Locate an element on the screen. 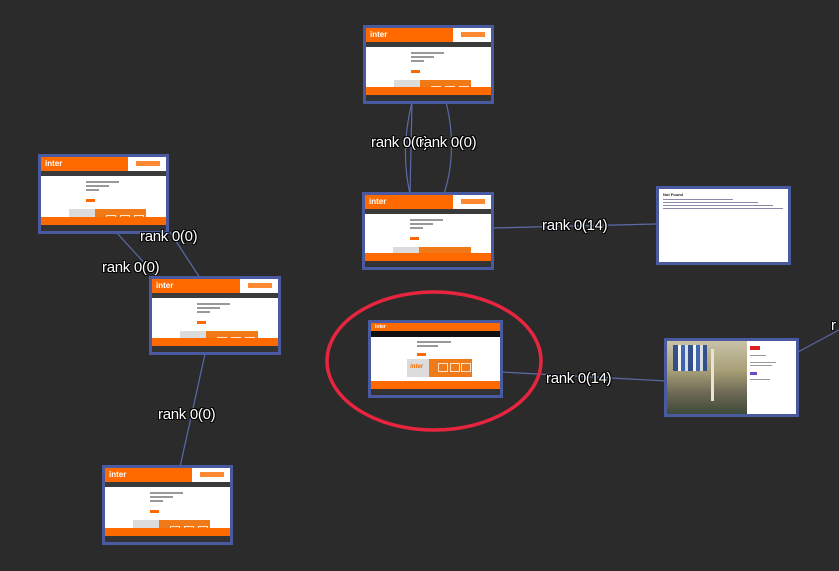 This screenshot has width=839, height=571. node-left-middle: inter inter is located at coordinates (215, 315).